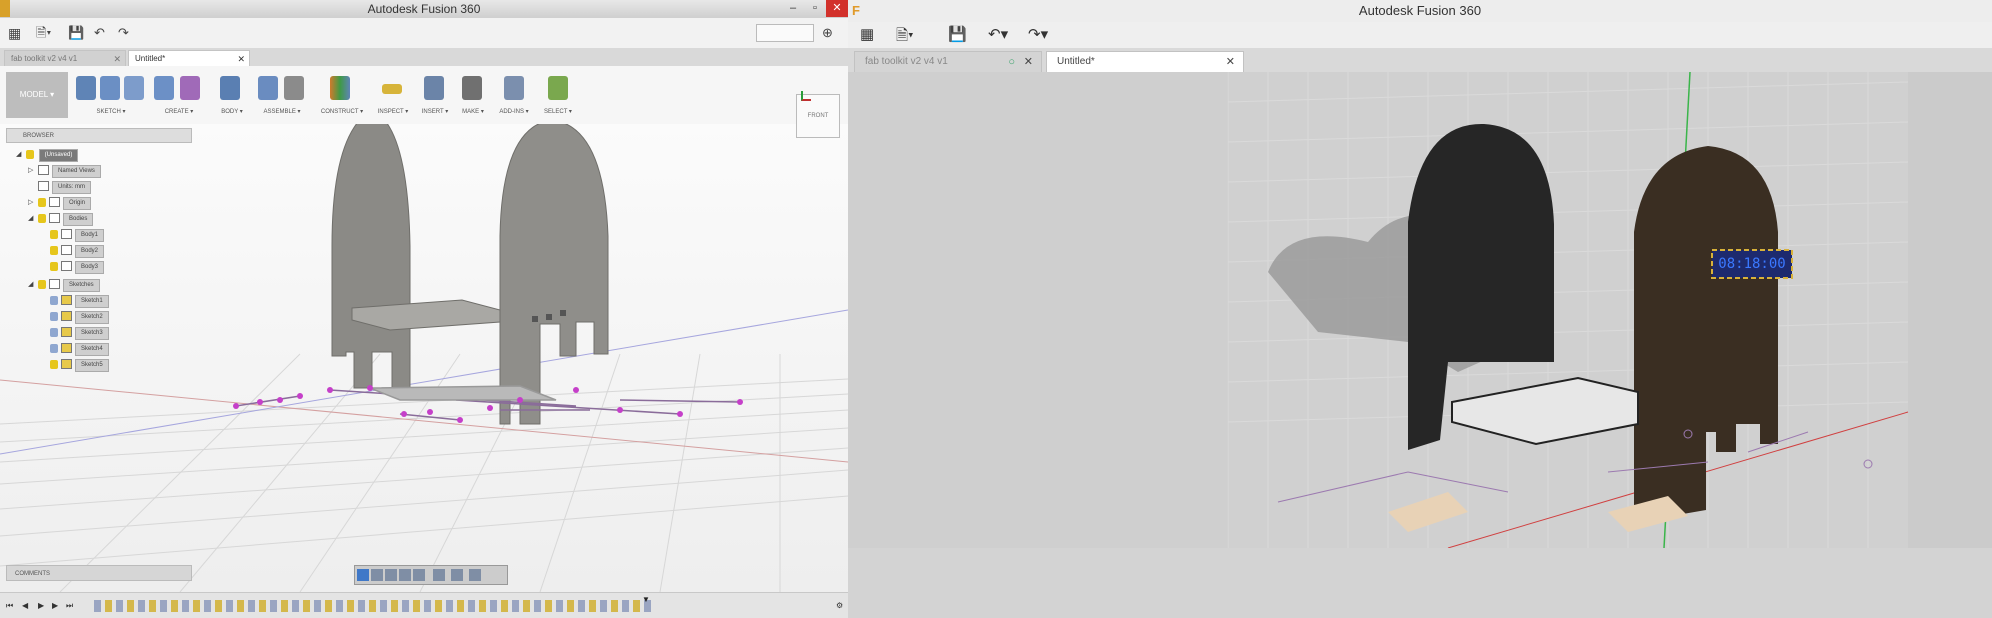  I want to click on browser-node-sketches: ◢ Sketches, so click(64, 285).